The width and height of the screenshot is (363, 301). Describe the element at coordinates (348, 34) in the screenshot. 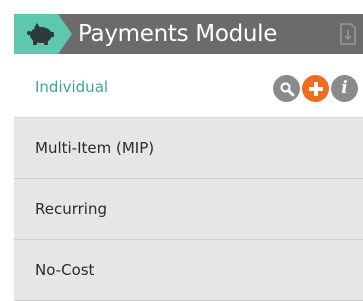

I see `export-icon` at that location.